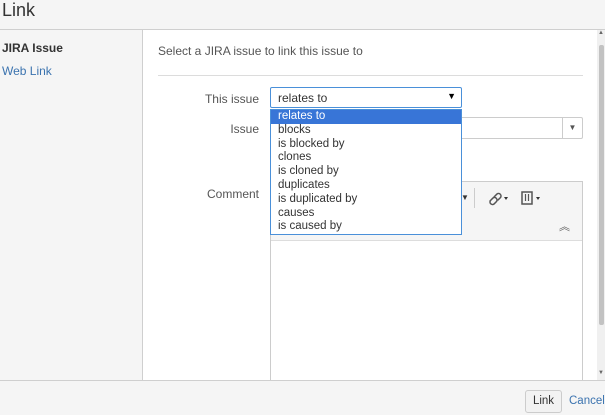 This screenshot has height=415, width=605. Describe the element at coordinates (27, 71) in the screenshot. I see `sidebar-item-web-link: Web Link` at that location.